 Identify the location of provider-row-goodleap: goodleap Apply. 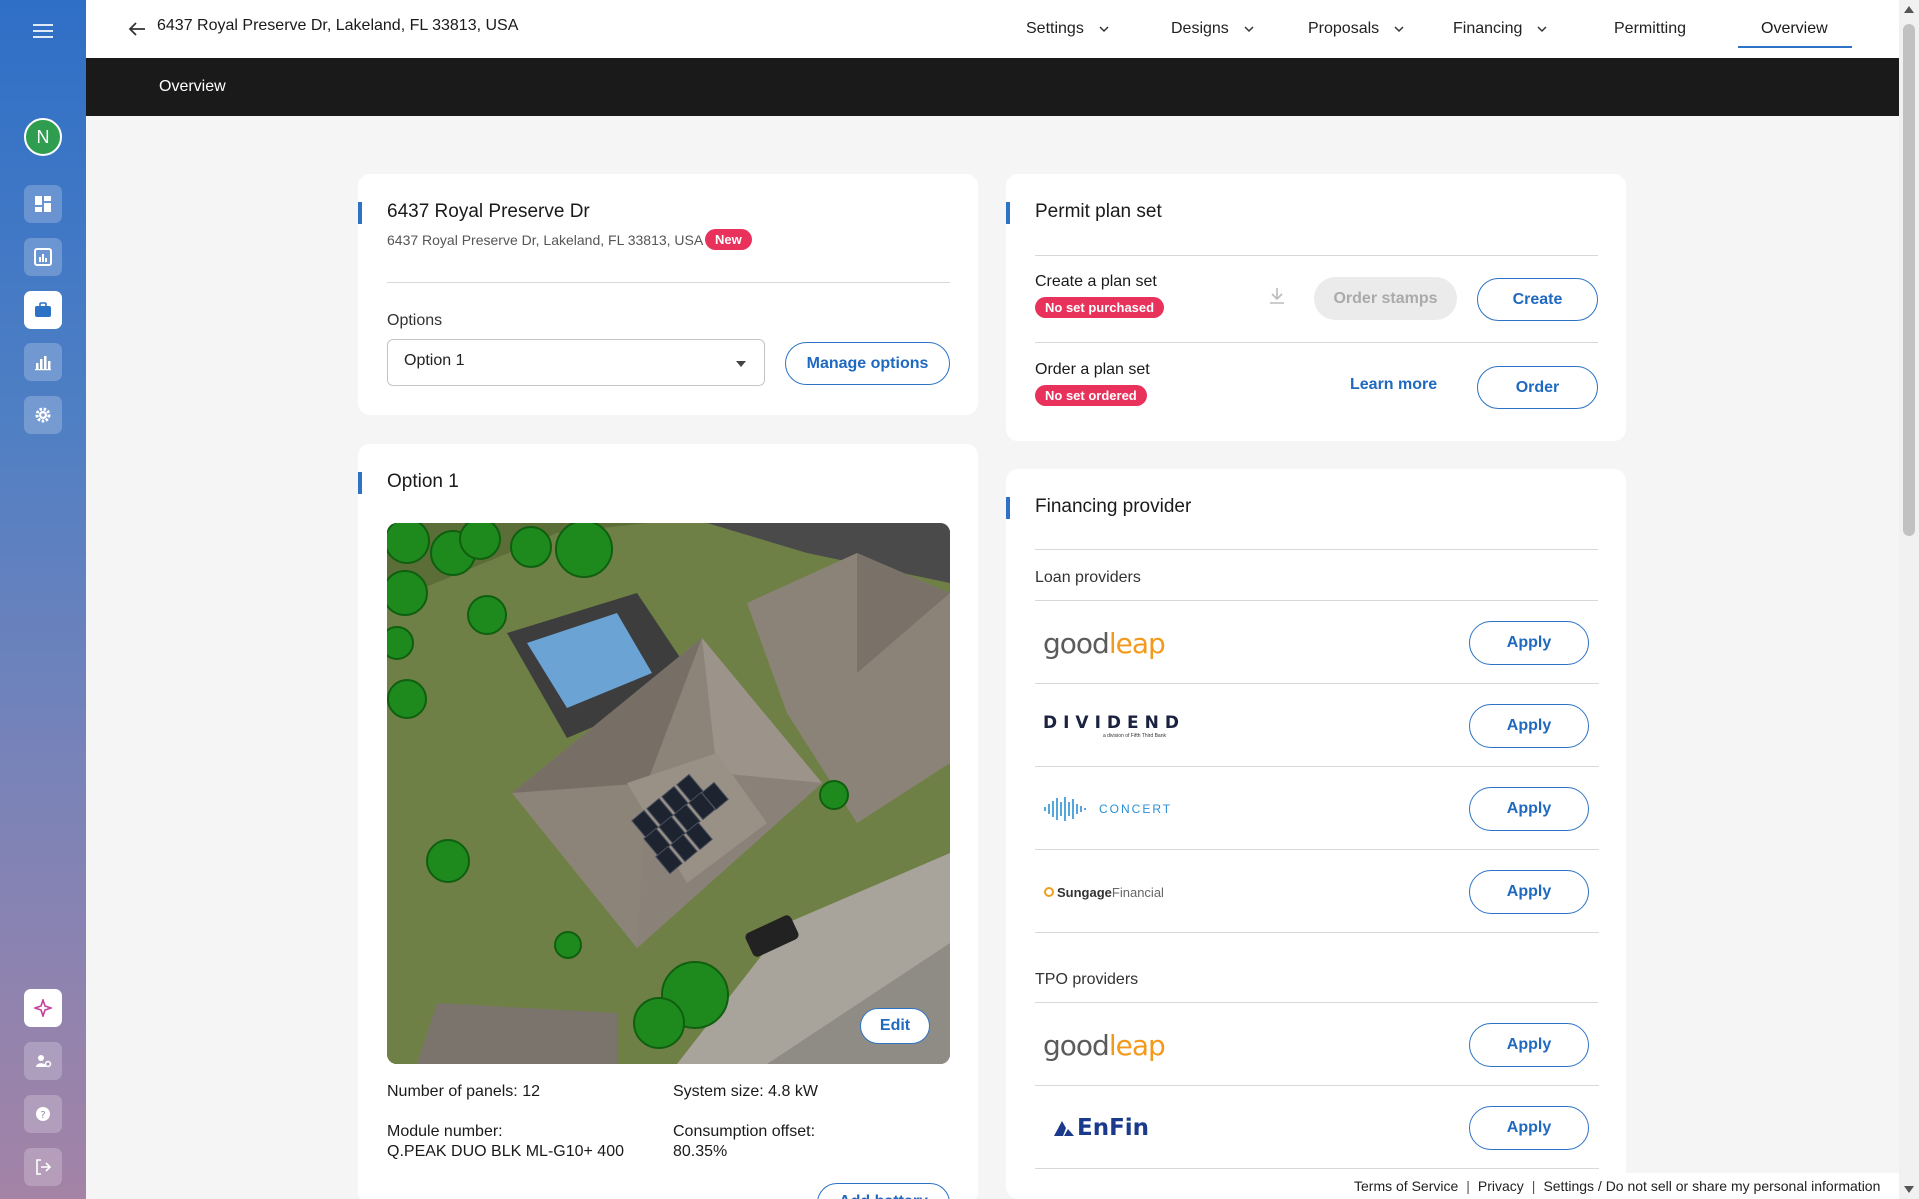
(1317, 642).